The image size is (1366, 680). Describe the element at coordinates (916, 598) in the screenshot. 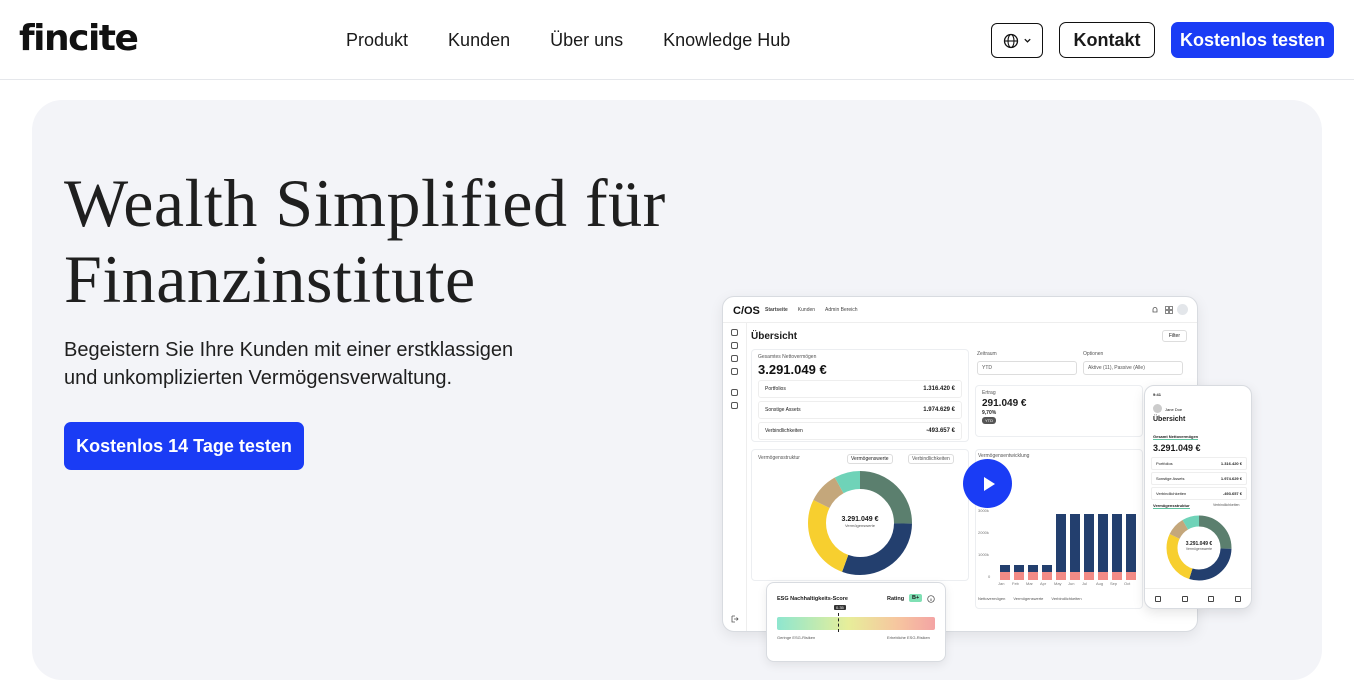

I see `esg-rating-badge: B+` at that location.